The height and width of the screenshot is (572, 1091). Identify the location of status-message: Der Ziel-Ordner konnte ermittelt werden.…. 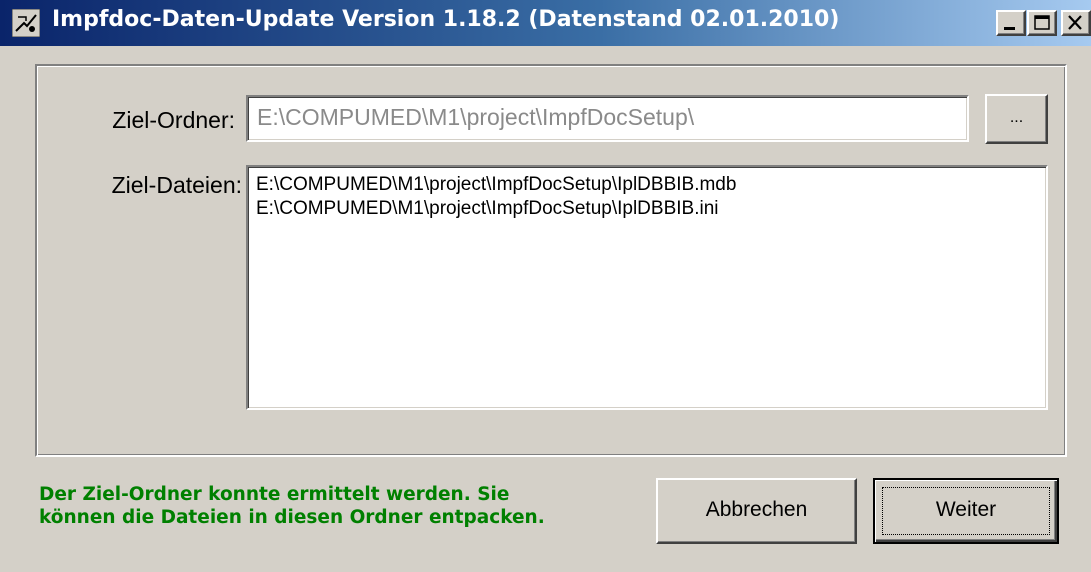
(292, 506).